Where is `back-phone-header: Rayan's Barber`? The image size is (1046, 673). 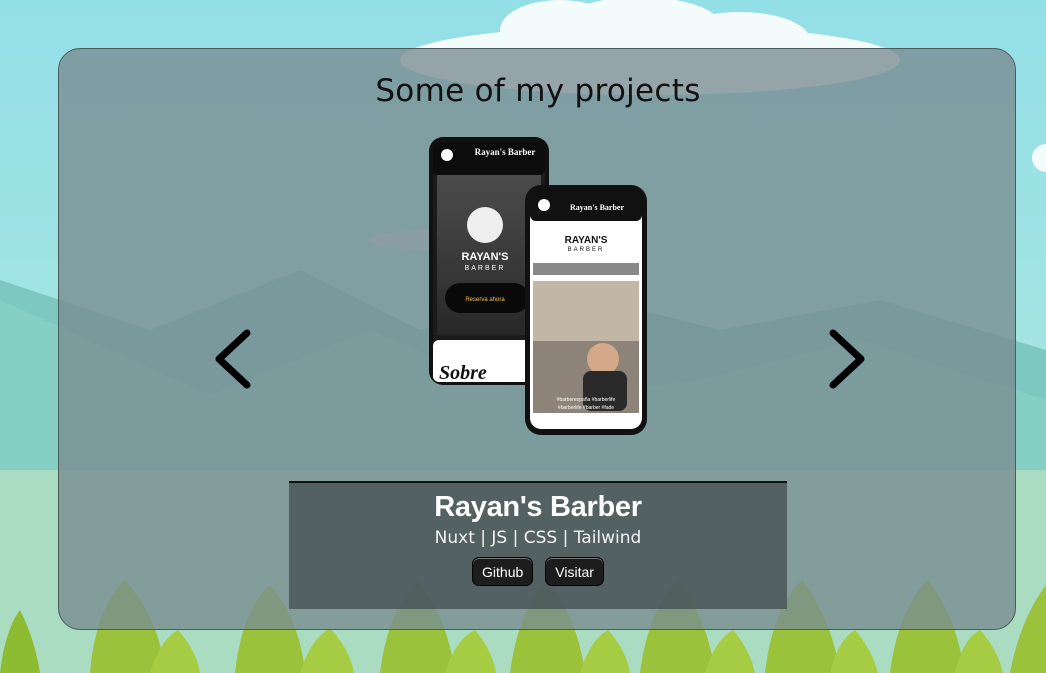 back-phone-header: Rayan's Barber is located at coordinates (505, 152).